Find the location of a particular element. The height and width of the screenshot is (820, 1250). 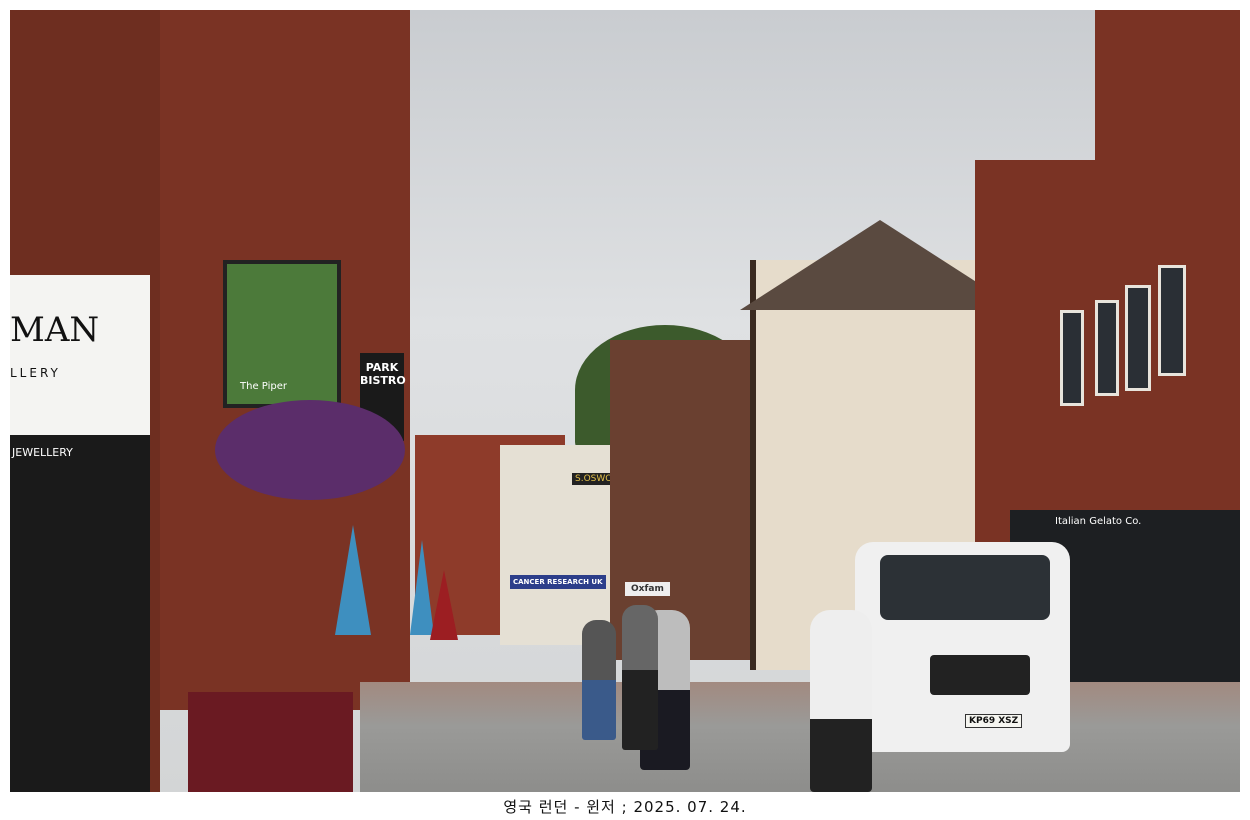

gallery-sub: LLERY is located at coordinates (35, 373).